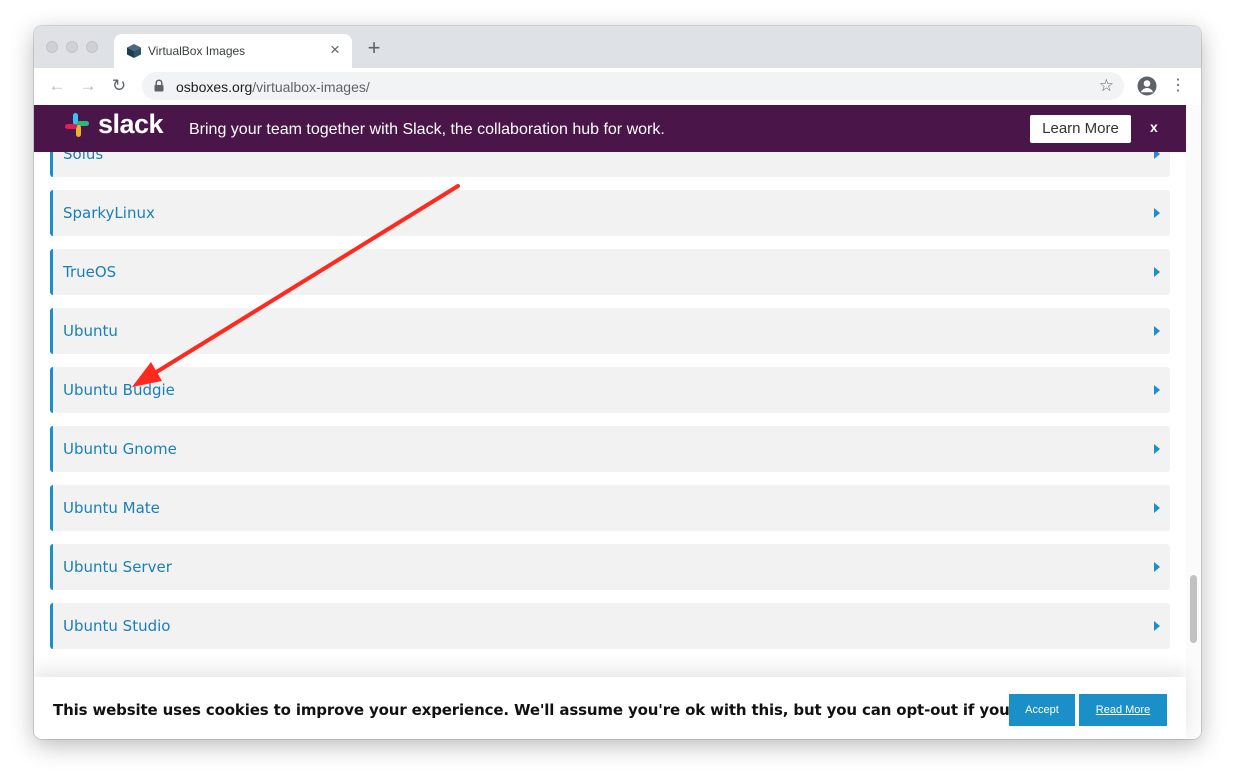 The height and width of the screenshot is (781, 1235). What do you see at coordinates (90, 331) in the screenshot?
I see `distro-label: Ubuntu` at bounding box center [90, 331].